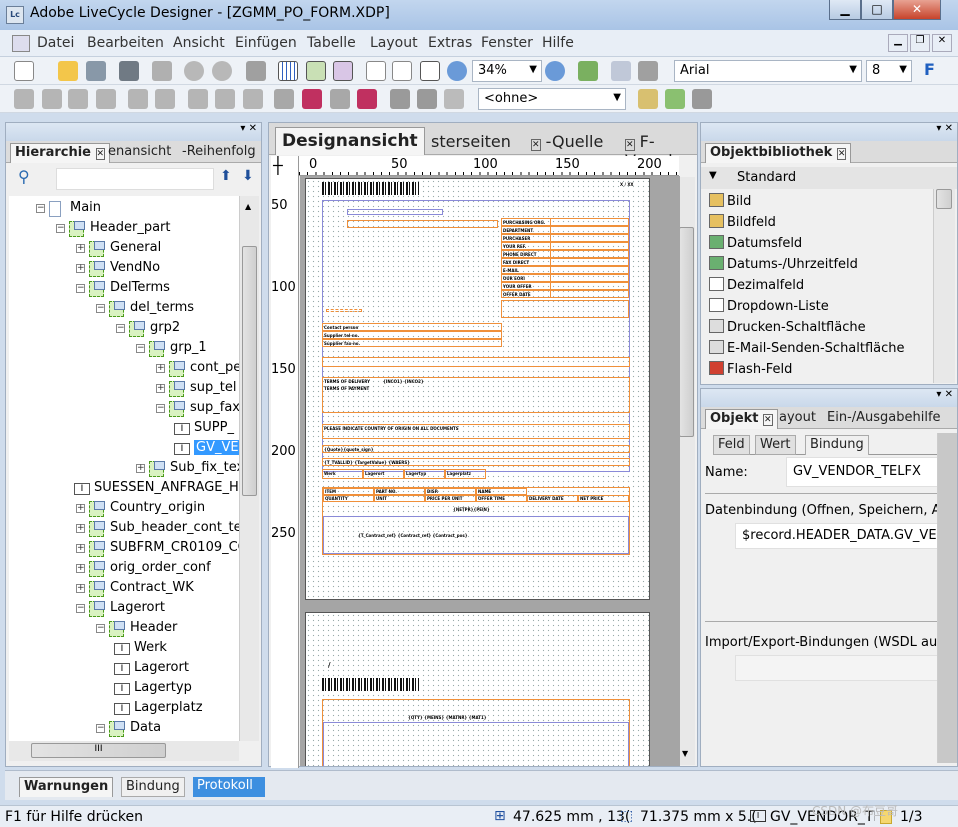 This screenshot has height=827, width=958. I want to click on tree-item: − del_terms, so click(124, 309).